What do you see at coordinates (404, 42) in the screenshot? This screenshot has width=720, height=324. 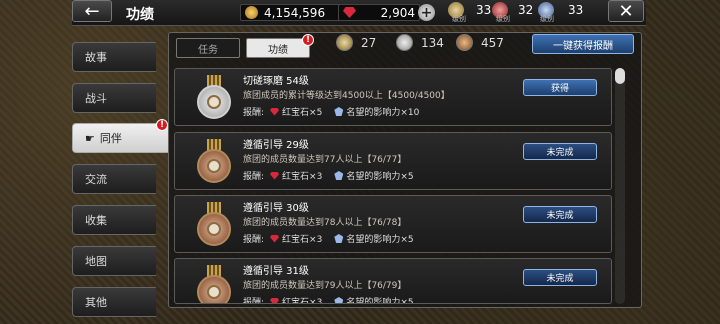 I see `silver-medal-icon` at bounding box center [404, 42].